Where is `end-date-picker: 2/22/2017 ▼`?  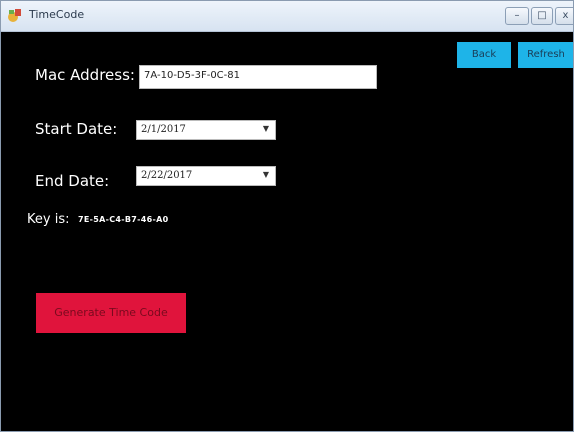 end-date-picker: 2/22/2017 ▼ is located at coordinates (206, 176).